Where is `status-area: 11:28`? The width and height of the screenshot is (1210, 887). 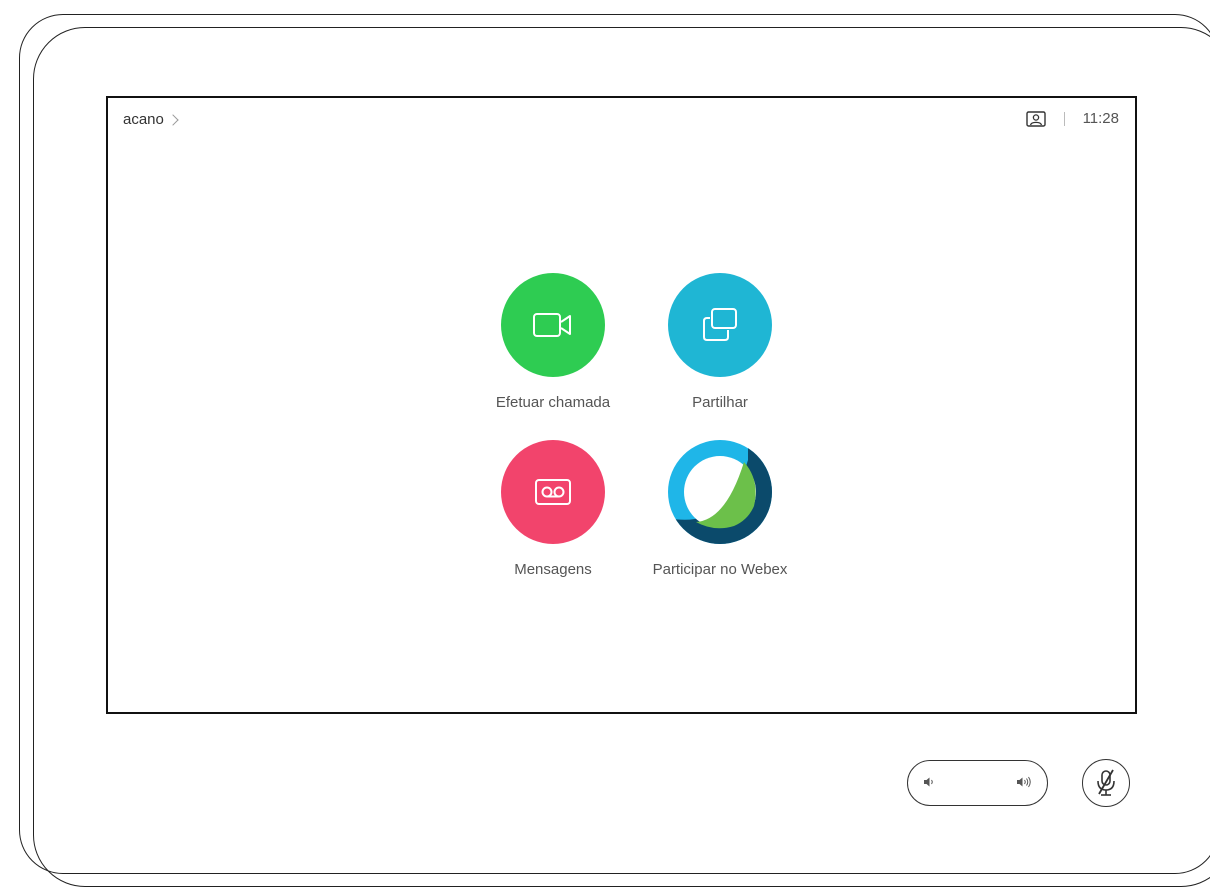 status-area: 11:28 is located at coordinates (1072, 118).